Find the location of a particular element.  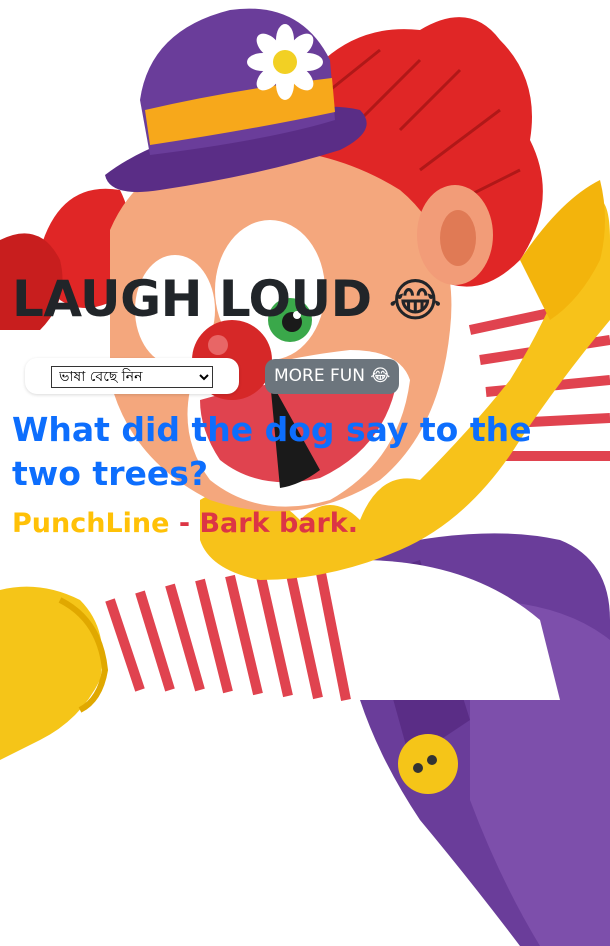

more-fun-button: MORE FUN 😂 is located at coordinates (332, 376).